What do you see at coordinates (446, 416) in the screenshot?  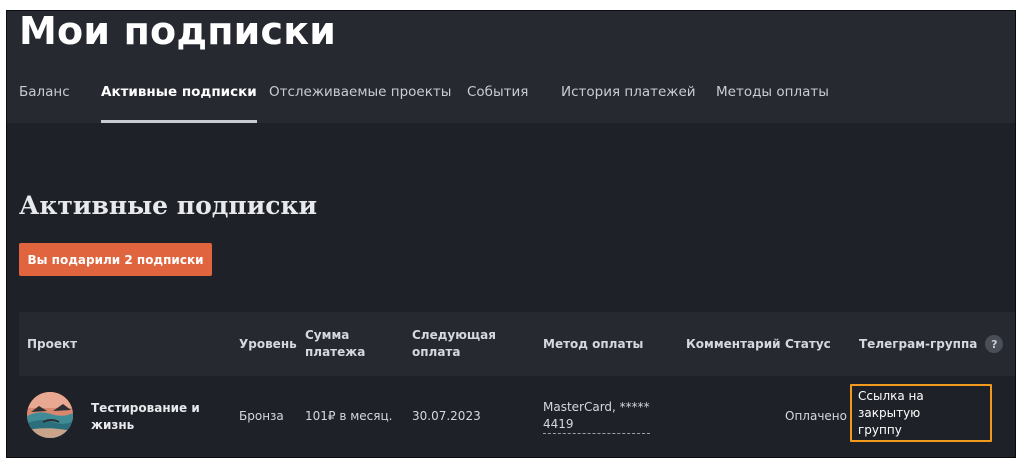 I see `next-payment-cell: 30.07.2023` at bounding box center [446, 416].